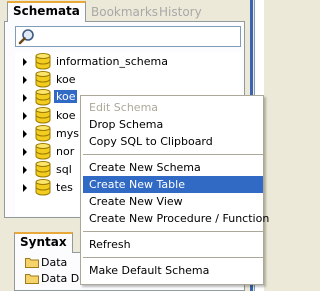  What do you see at coordinates (173, 167) in the screenshot?
I see `menu-item-create-schema: Create New Schema` at bounding box center [173, 167].